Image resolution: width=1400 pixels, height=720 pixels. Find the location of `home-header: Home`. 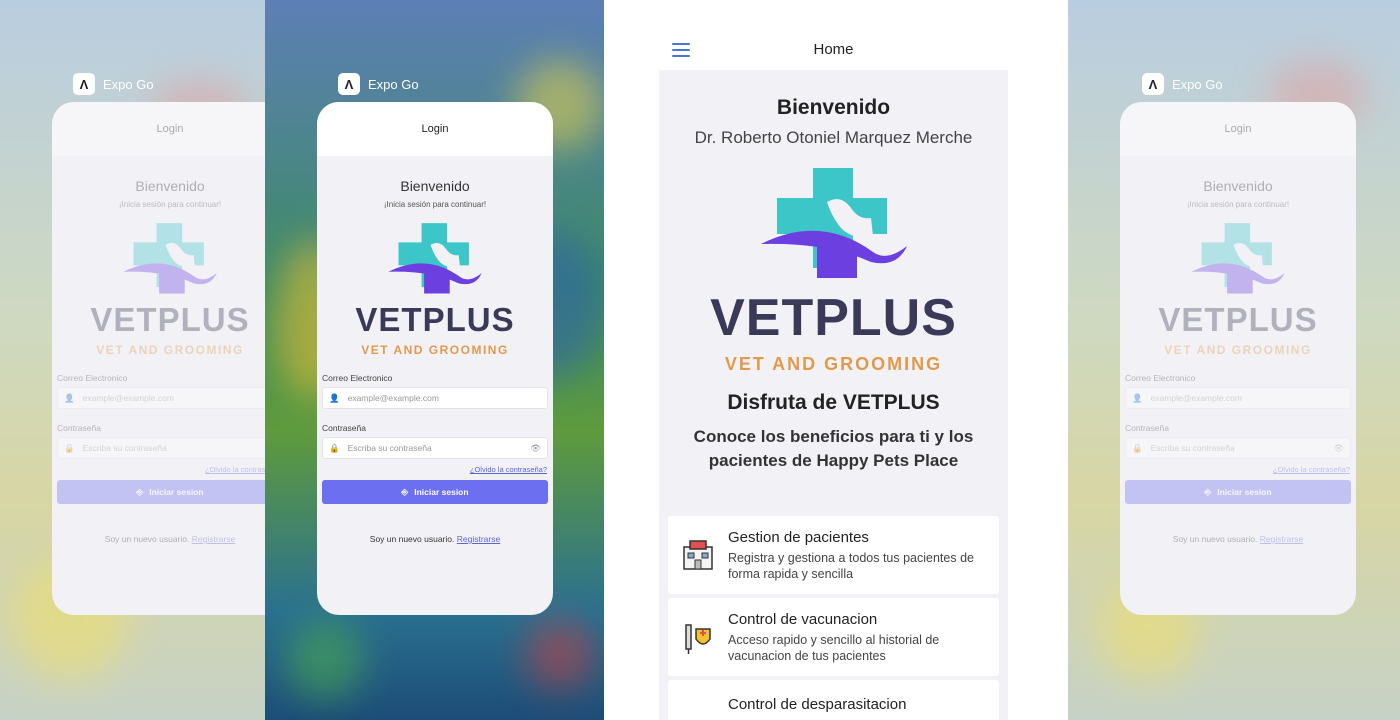

home-header: Home is located at coordinates (833, 50).